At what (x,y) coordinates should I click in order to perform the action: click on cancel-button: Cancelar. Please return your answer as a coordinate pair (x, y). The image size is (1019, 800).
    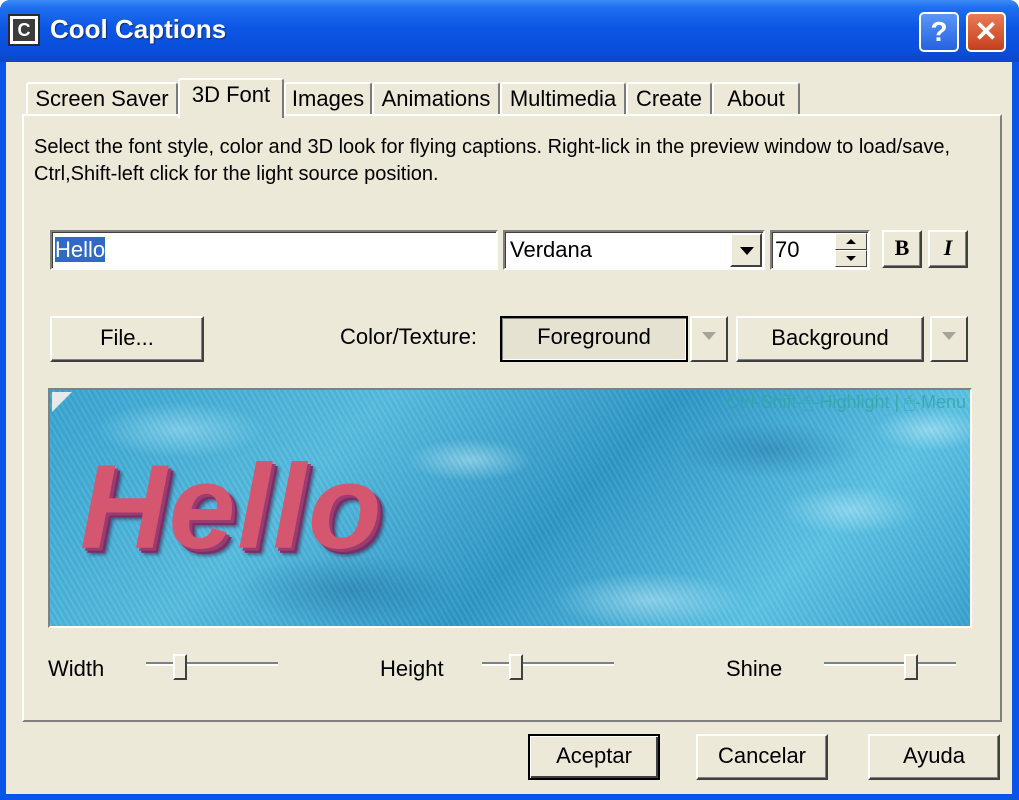
    Looking at the image, I should click on (762, 757).